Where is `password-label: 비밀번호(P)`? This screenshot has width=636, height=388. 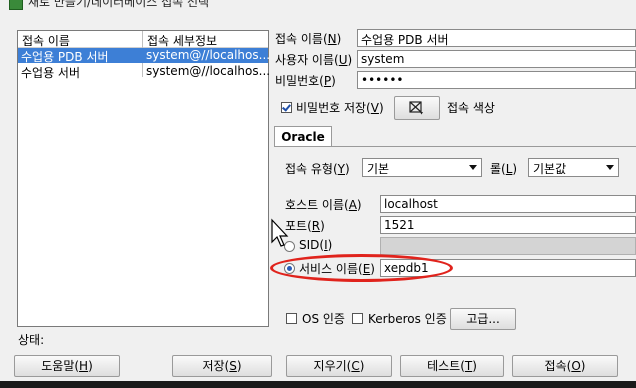
password-label: 비밀번호(P) is located at coordinates (305, 81).